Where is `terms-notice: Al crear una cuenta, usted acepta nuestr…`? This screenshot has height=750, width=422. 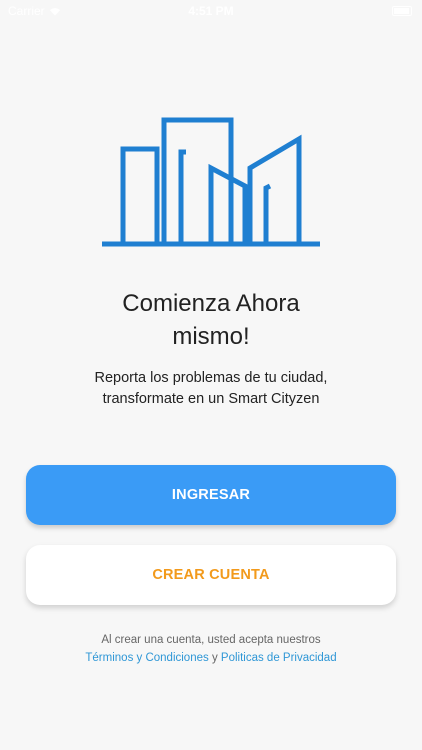
terms-notice: Al crear una cuenta, usted acepta nuestr… is located at coordinates (211, 649).